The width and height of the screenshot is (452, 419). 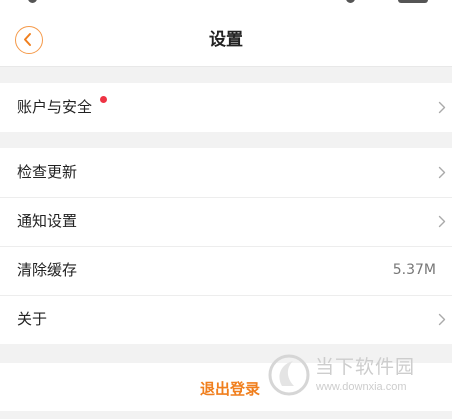 What do you see at coordinates (289, 375) in the screenshot?
I see `watermark-logo-icon` at bounding box center [289, 375].